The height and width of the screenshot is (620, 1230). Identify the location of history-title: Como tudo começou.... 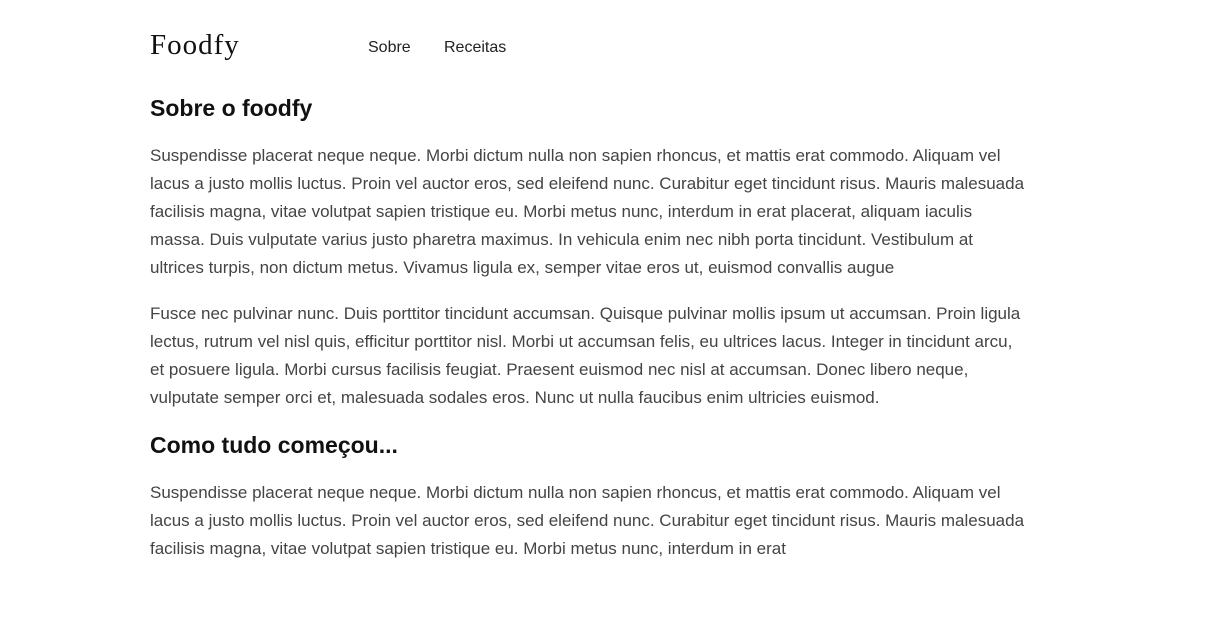
(274, 445).